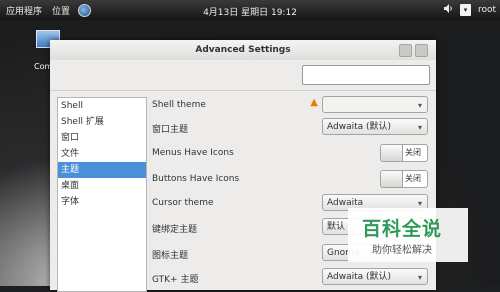  Describe the element at coordinates (291, 106) in the screenshot. I see `setting-row-shell-theme: Shell theme ▲ ▾` at that location.